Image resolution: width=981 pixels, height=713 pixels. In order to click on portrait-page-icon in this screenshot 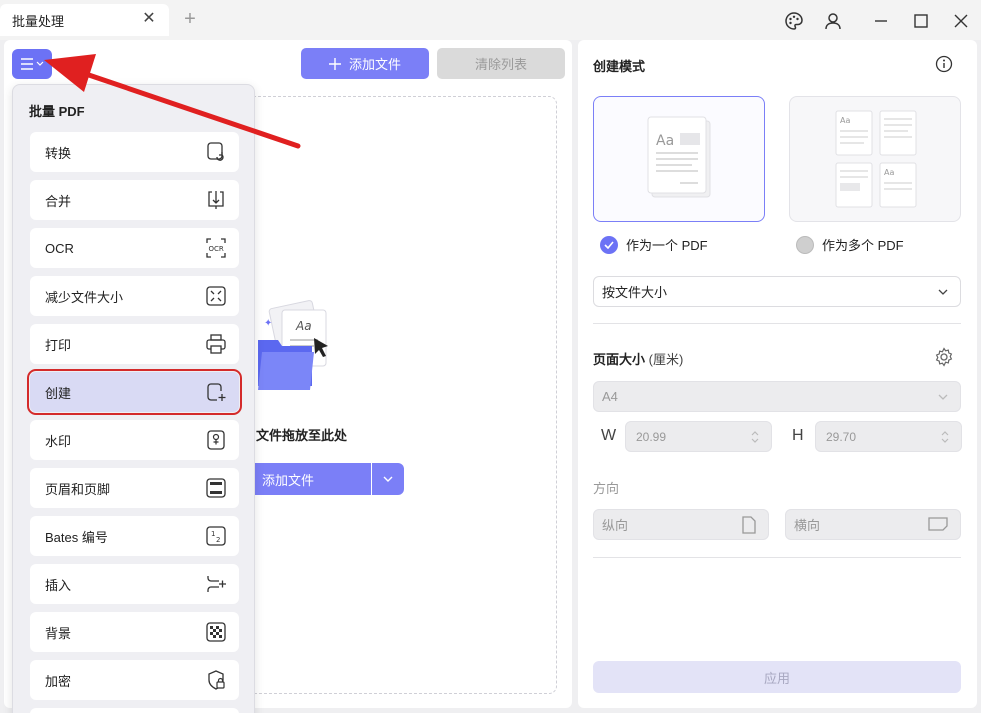, I will do `click(749, 525)`.